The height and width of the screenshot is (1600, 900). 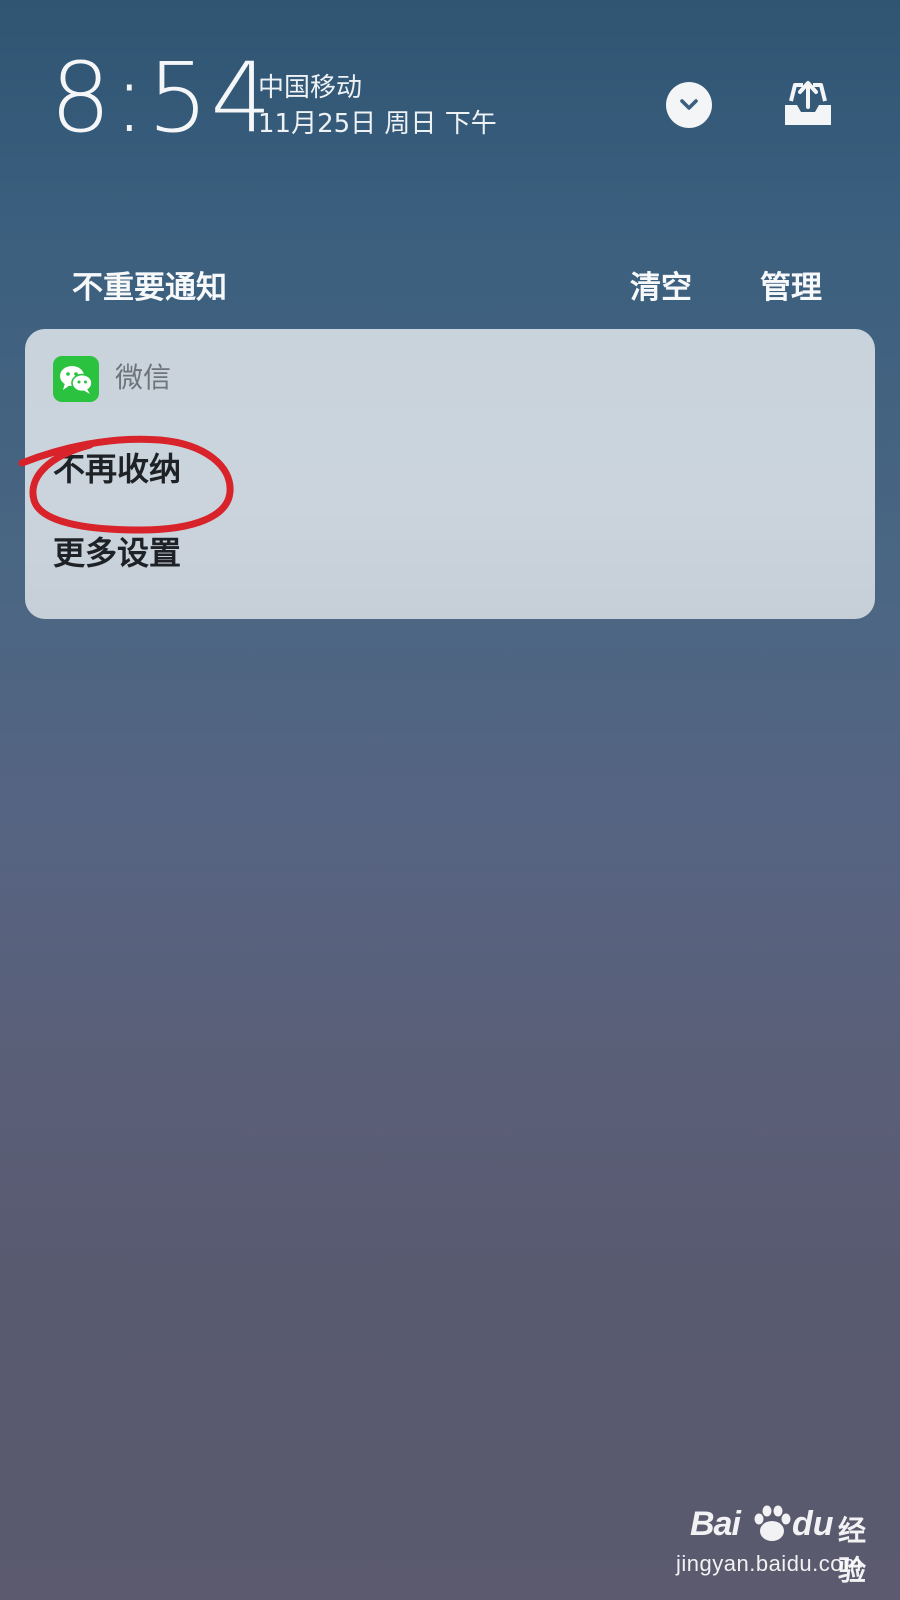 I want to click on share-button, so click(x=808, y=104).